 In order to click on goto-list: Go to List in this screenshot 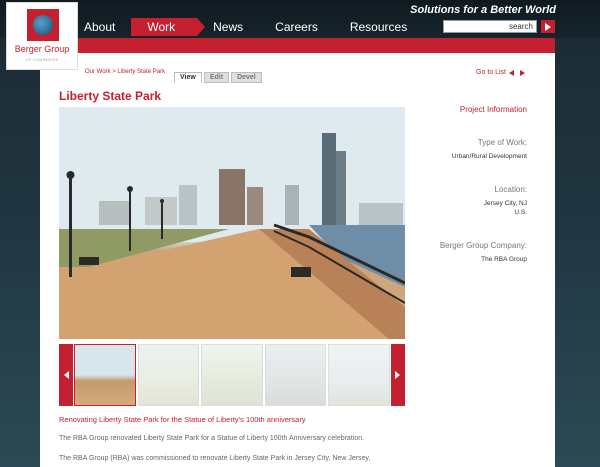, I will do `click(500, 72)`.